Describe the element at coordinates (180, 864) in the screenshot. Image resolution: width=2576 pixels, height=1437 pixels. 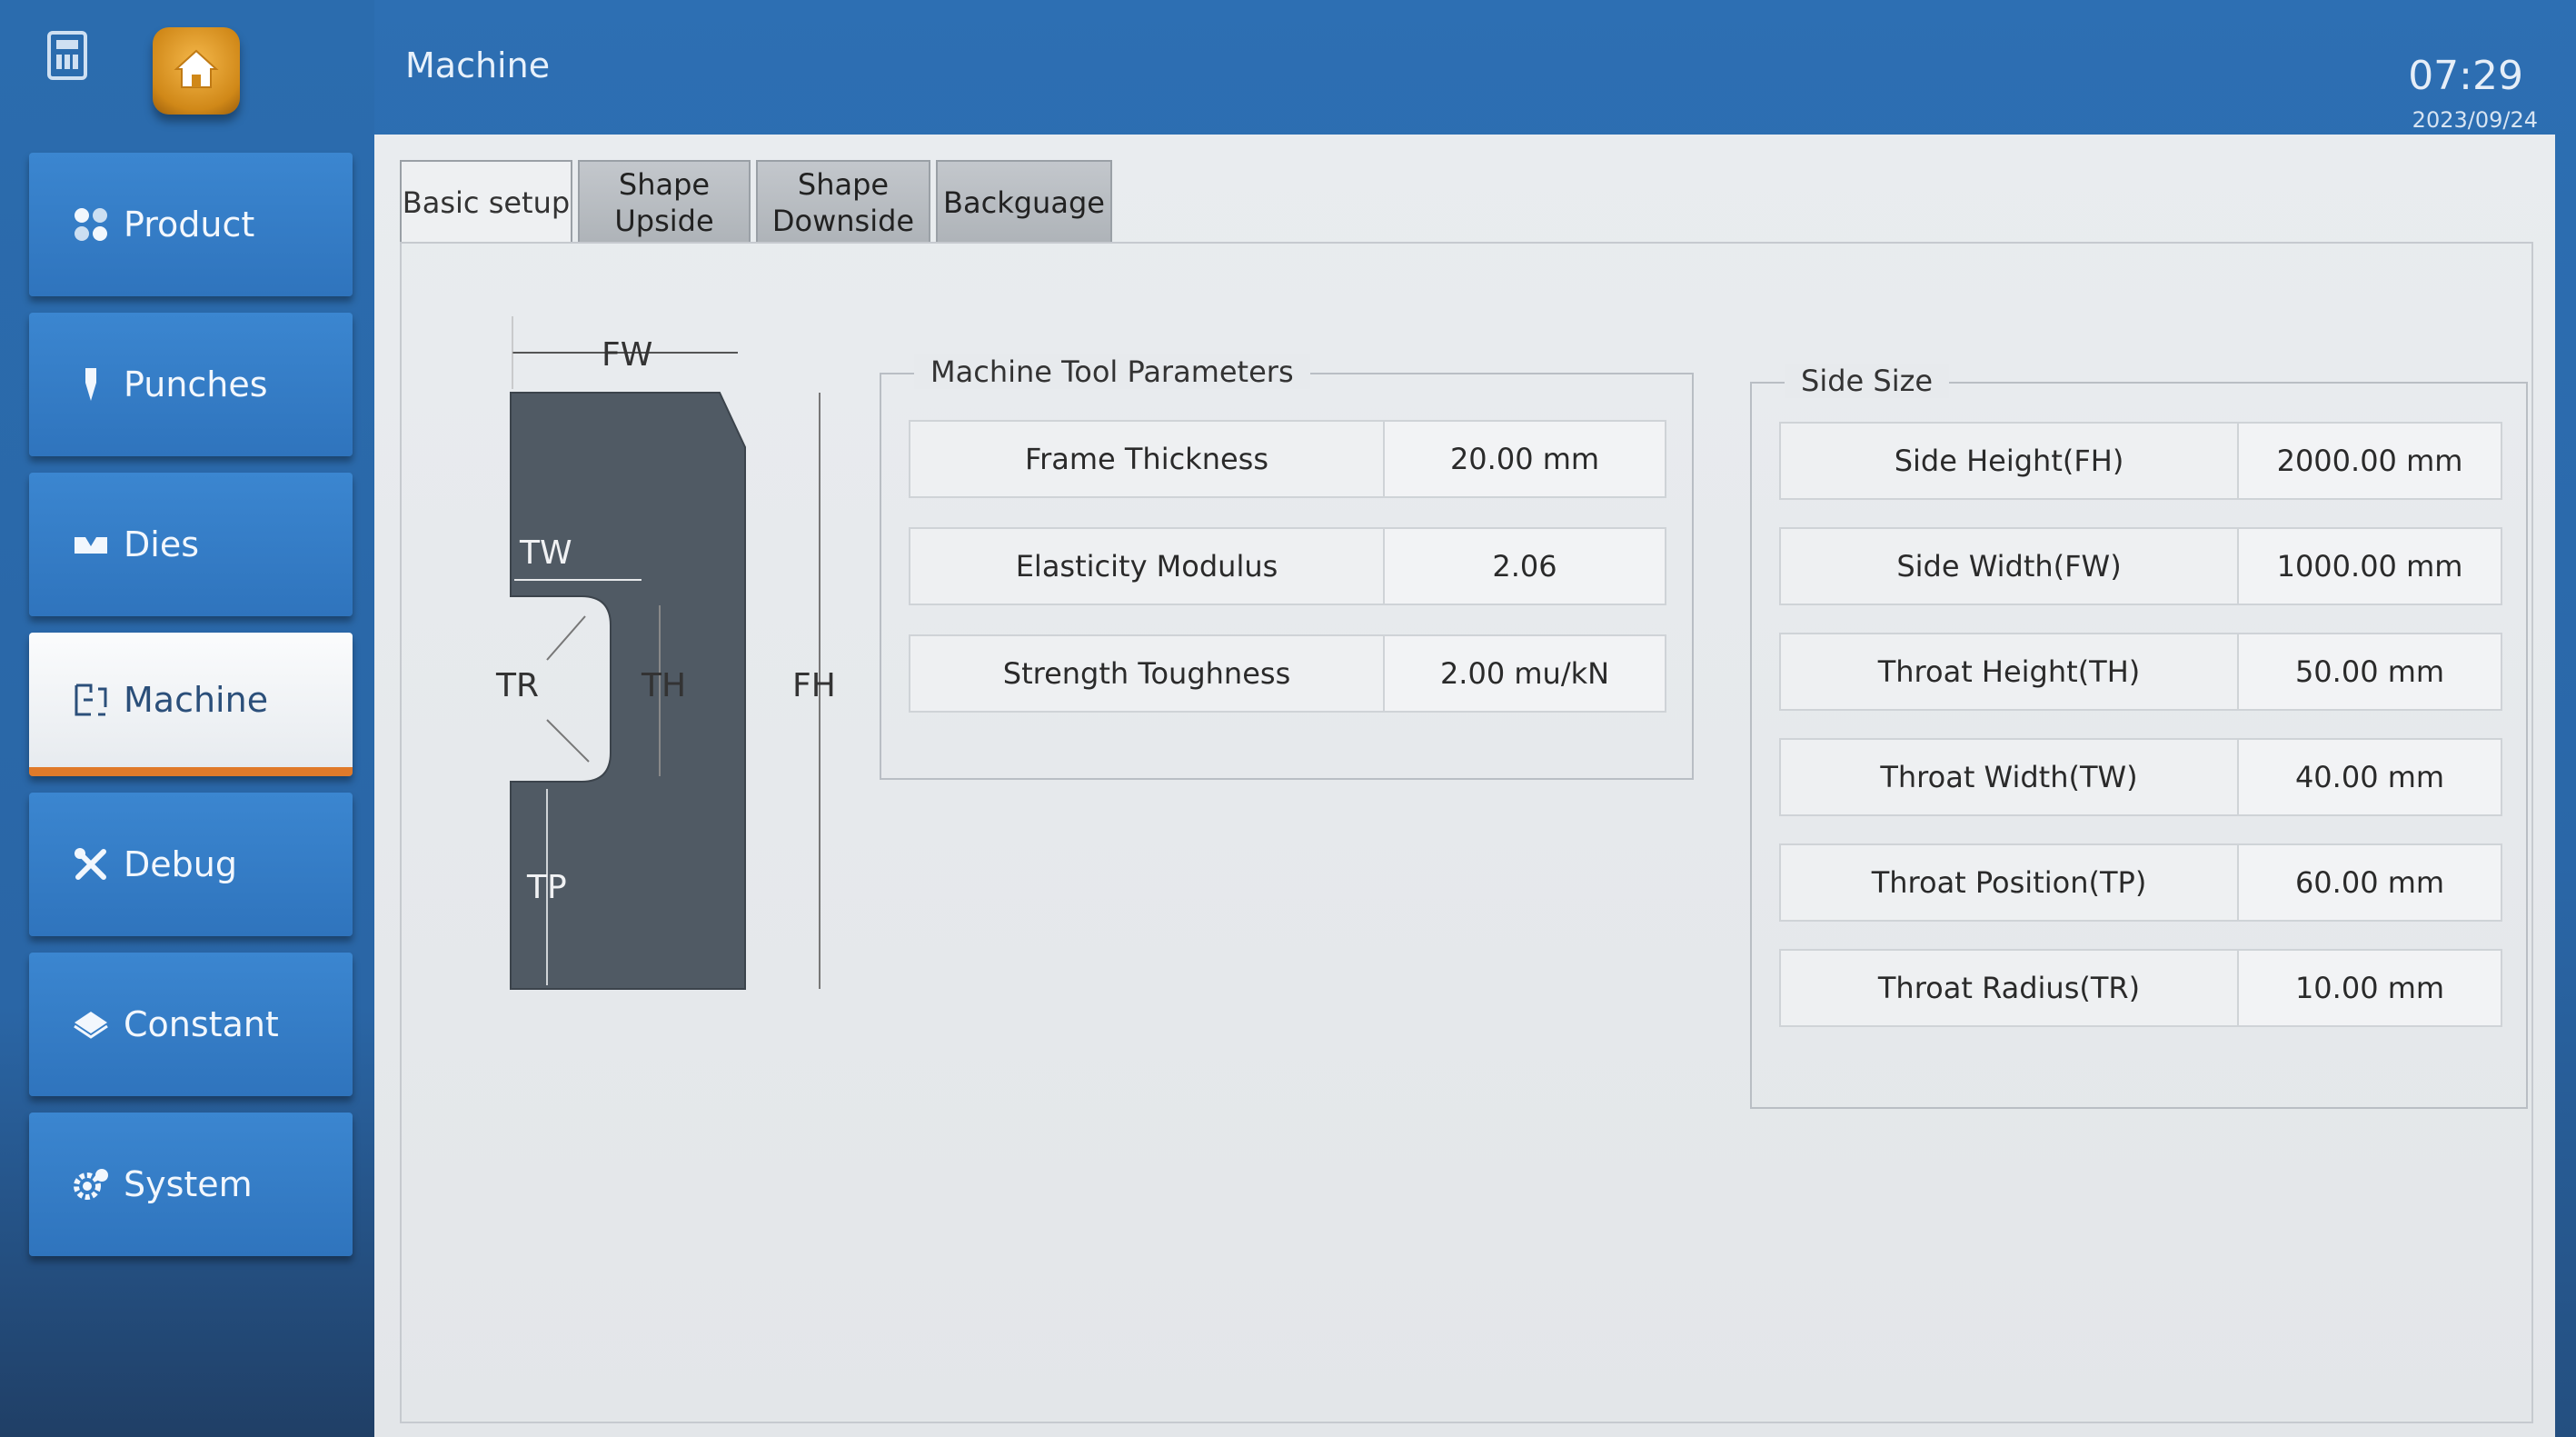
I see `sidebar-item-label: Debug` at that location.